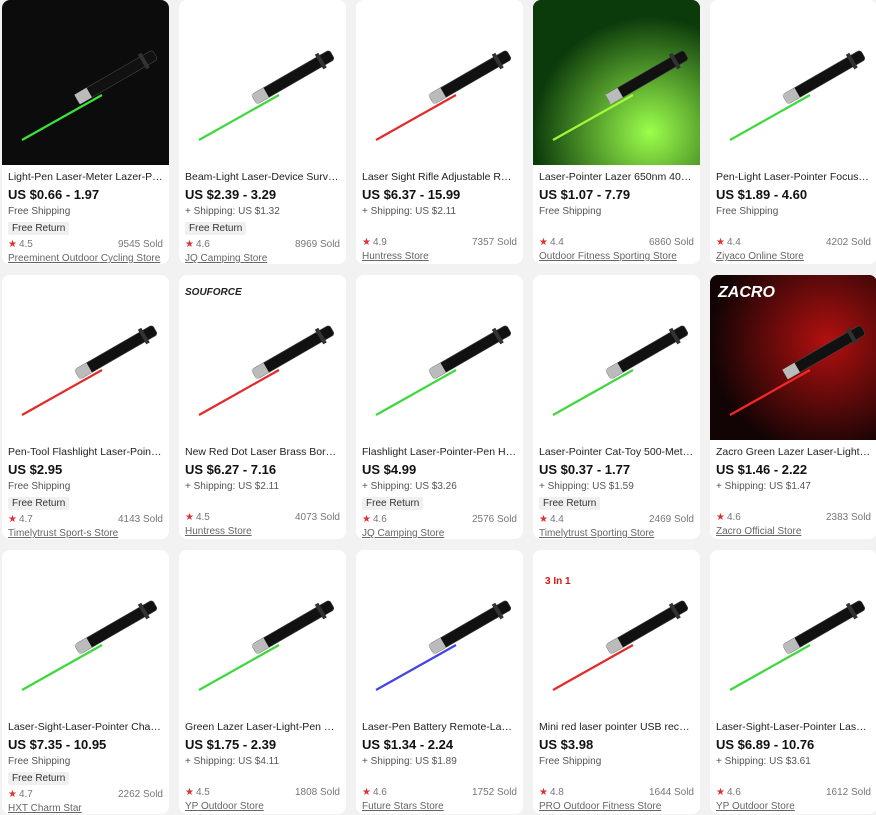 This screenshot has width=876, height=815. What do you see at coordinates (616, 519) in the screenshot?
I see `rating-row: ★ 4.4 2469 Sold` at bounding box center [616, 519].